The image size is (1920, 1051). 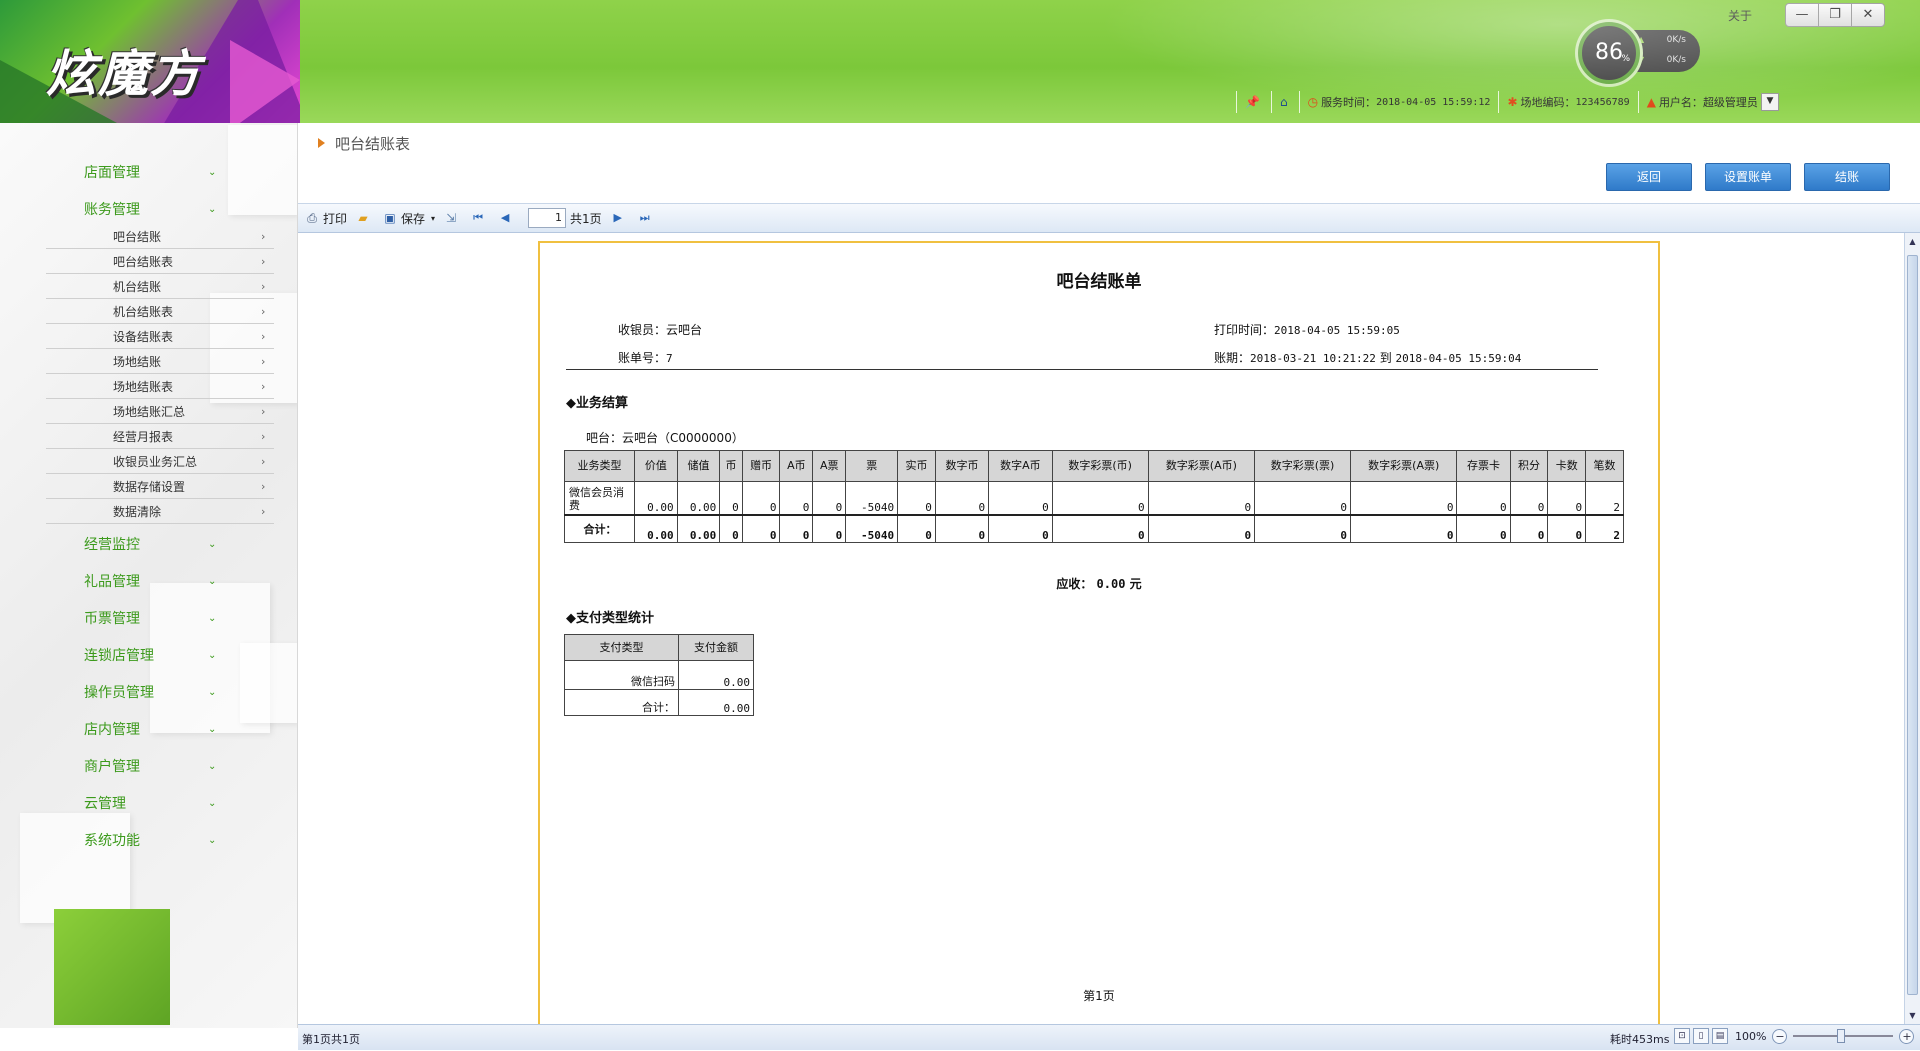 I want to click on submenu-data-clear: 数据清除 ›, so click(x=160, y=512).